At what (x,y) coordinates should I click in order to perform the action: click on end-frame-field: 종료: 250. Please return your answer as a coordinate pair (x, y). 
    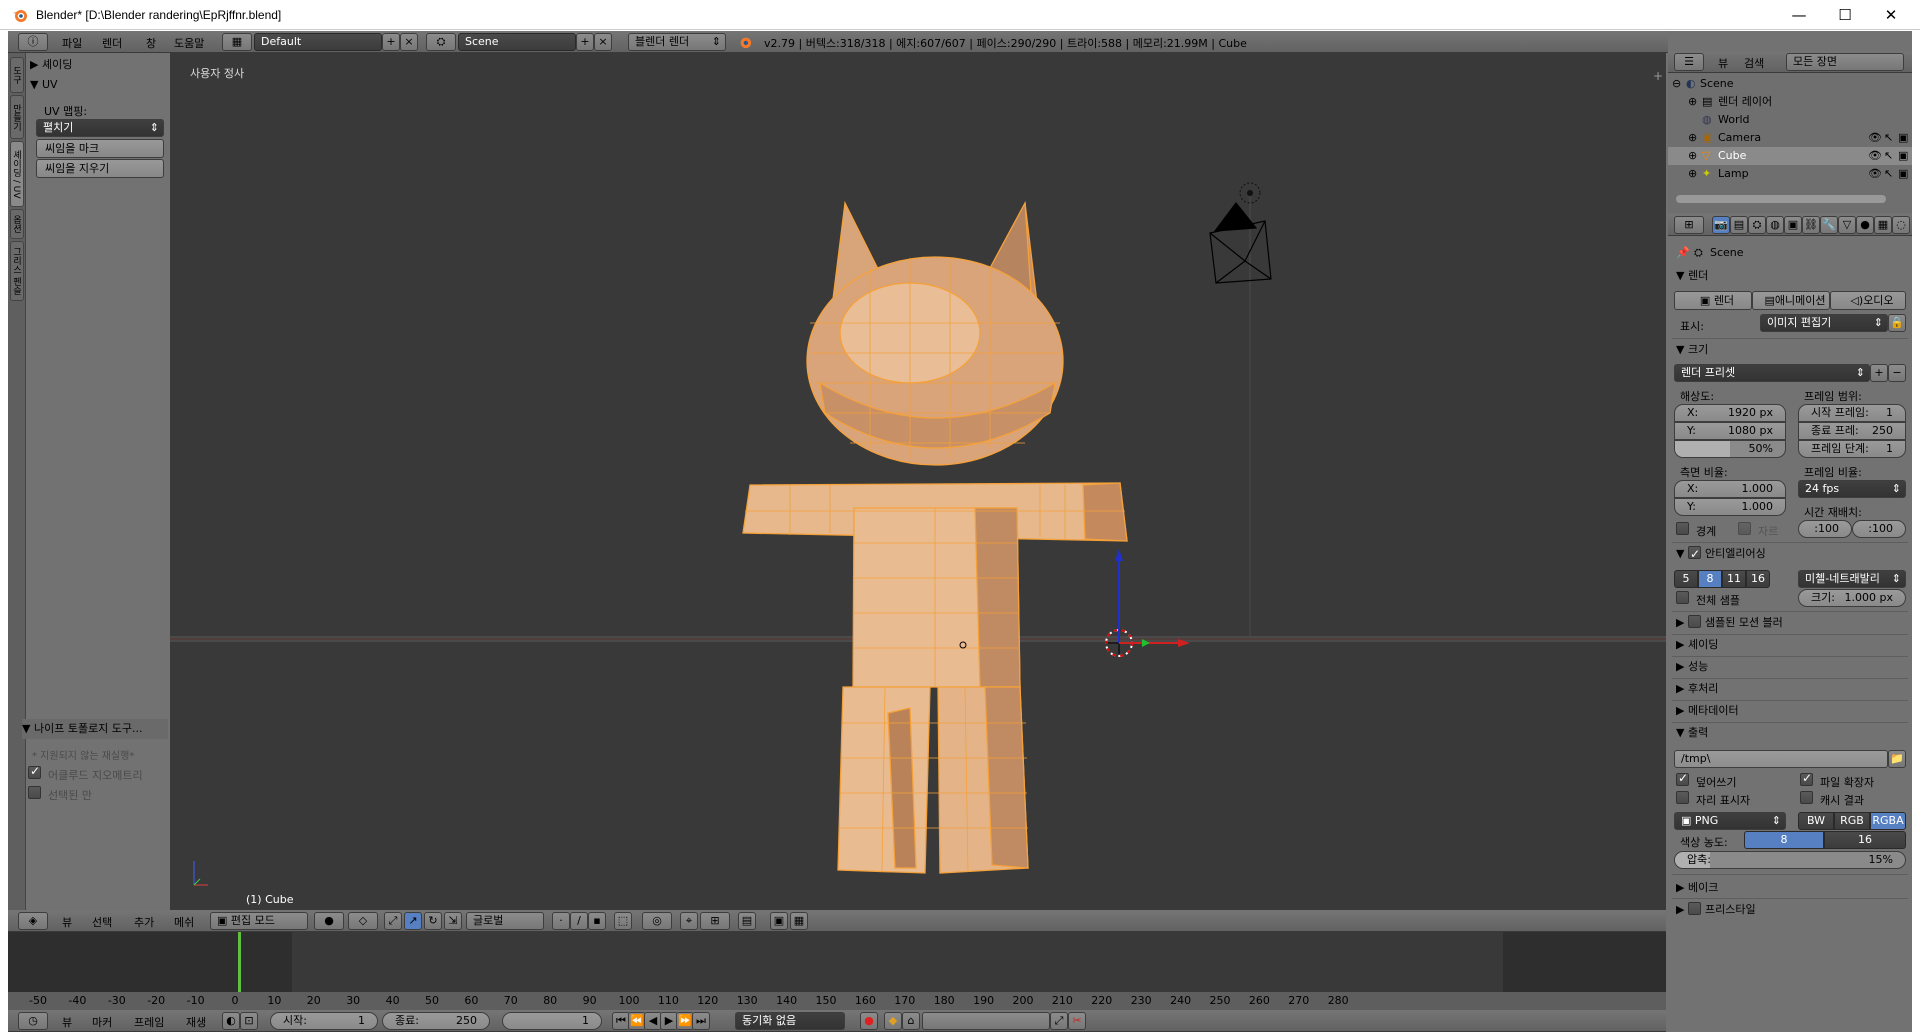
    Looking at the image, I should click on (436, 1021).